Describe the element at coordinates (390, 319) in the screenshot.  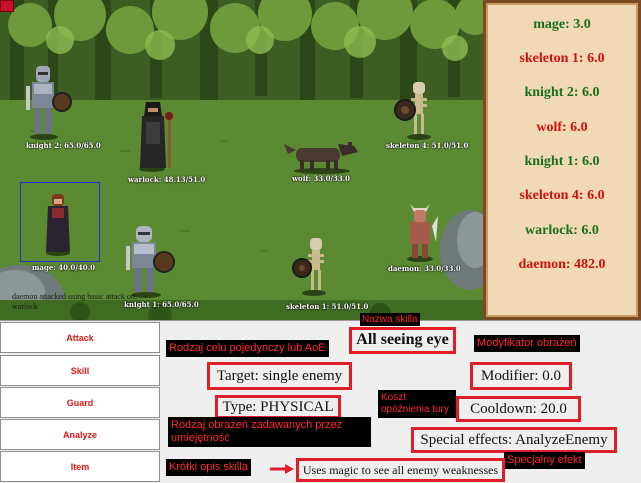
I see `annotation-skill-name: Nazwa skilla` at that location.